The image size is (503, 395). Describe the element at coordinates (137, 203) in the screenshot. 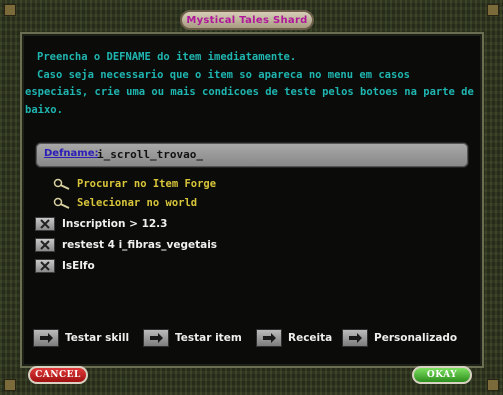

I see `select-in-world-label: Selecionar no world` at that location.